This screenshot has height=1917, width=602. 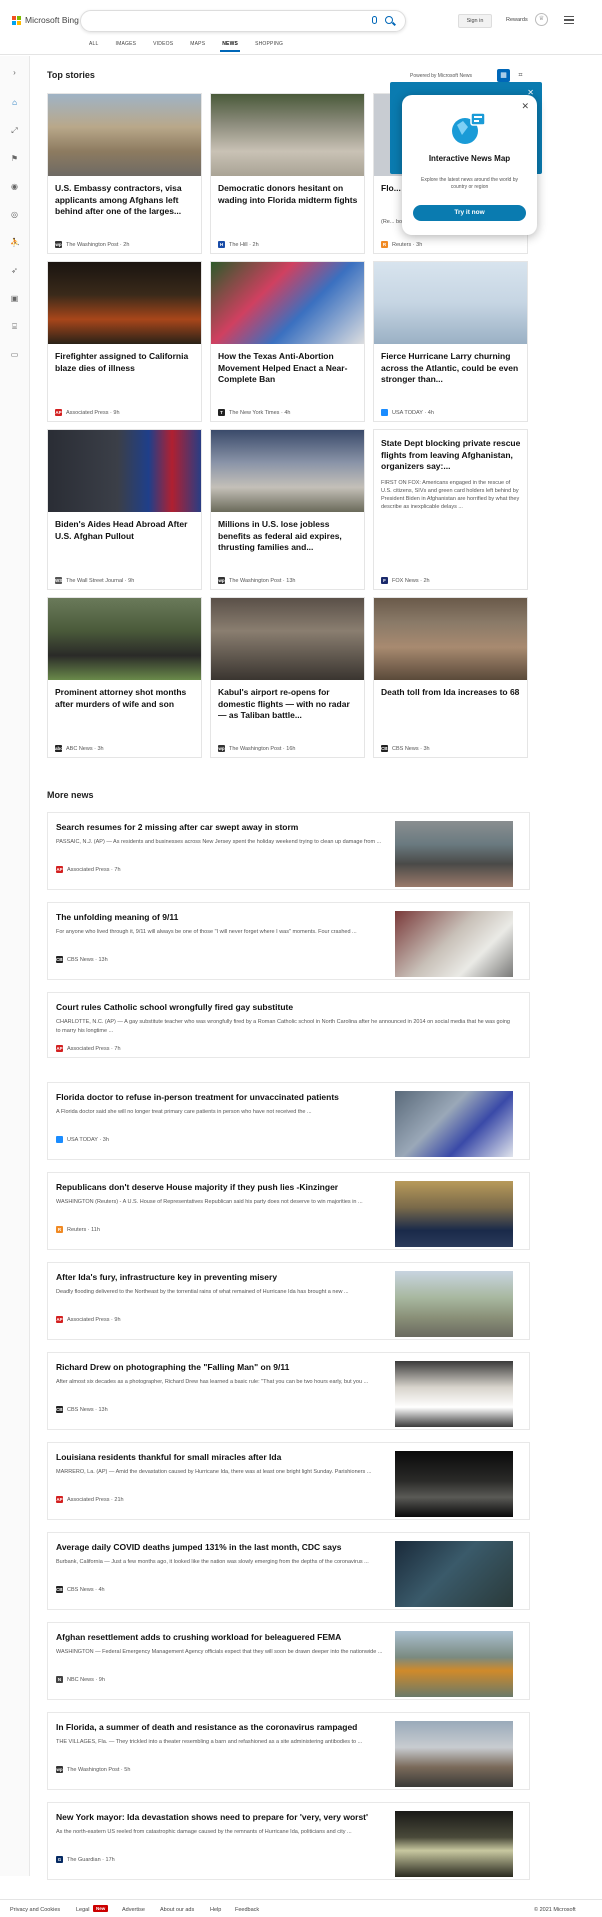 I want to click on tab-shopping: SHOPPING, so click(x=269, y=44).